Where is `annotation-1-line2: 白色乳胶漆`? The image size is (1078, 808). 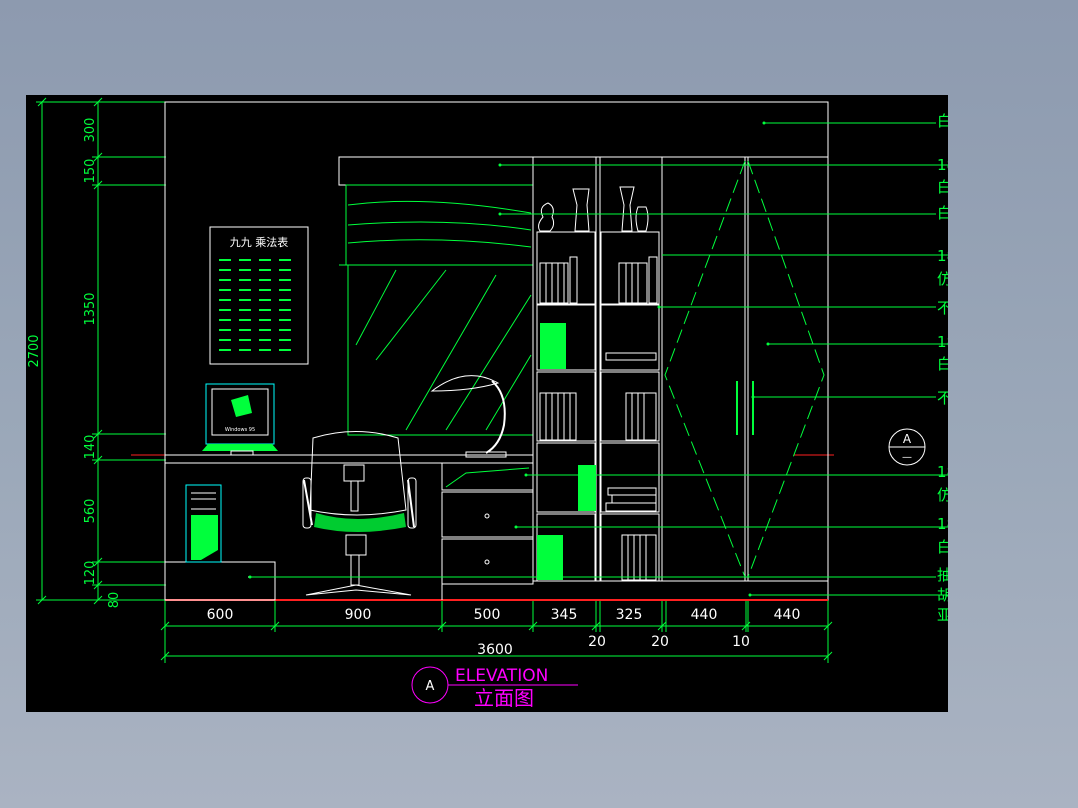 annotation-1-line2: 白色乳胶漆 is located at coordinates (942, 187).